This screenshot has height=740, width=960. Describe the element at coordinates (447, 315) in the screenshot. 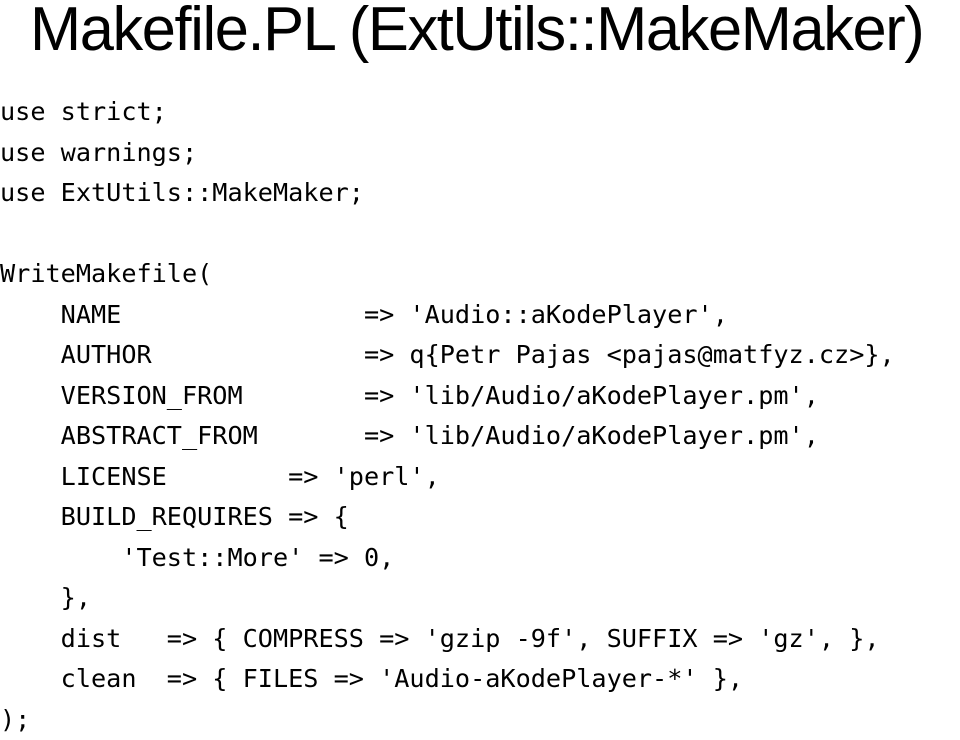

I see `code-line: NAME => 'Audio::aKodePlayer',` at that location.